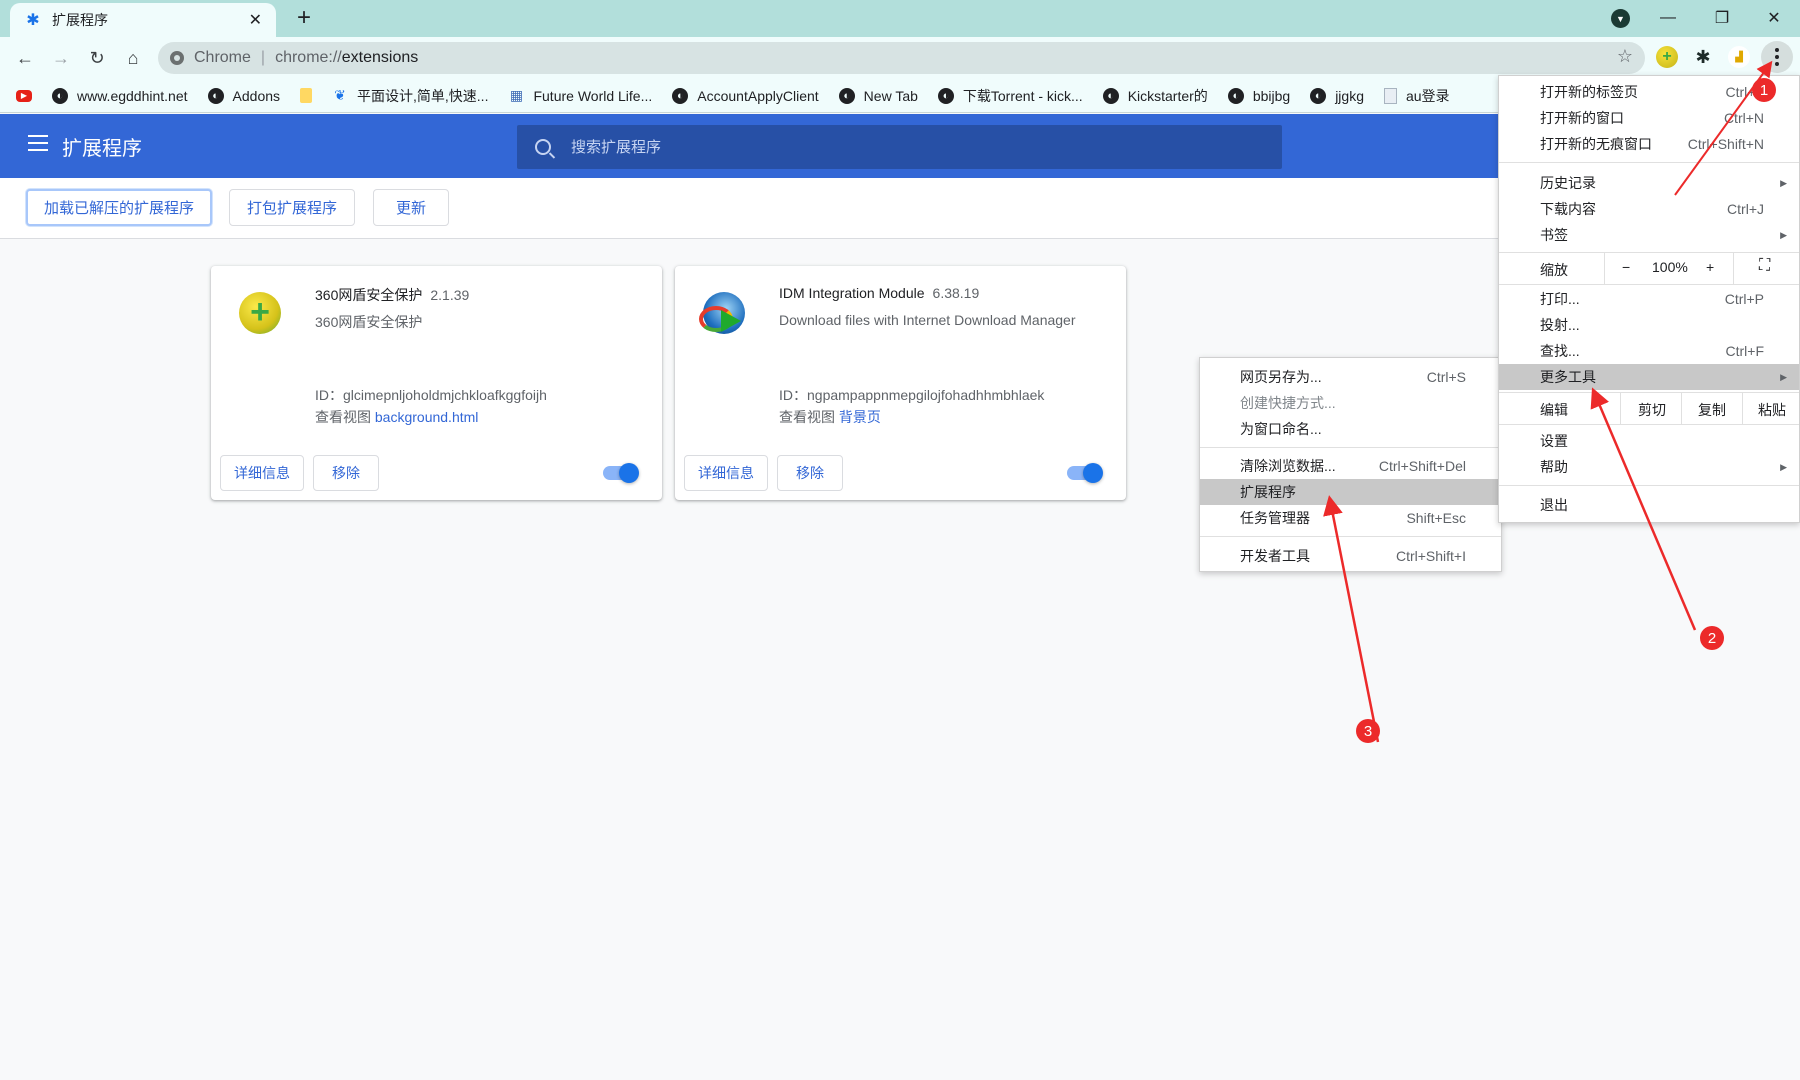 This screenshot has height=1080, width=1800. Describe the element at coordinates (1710, 267) in the screenshot. I see `zoom-in-button: +` at that location.